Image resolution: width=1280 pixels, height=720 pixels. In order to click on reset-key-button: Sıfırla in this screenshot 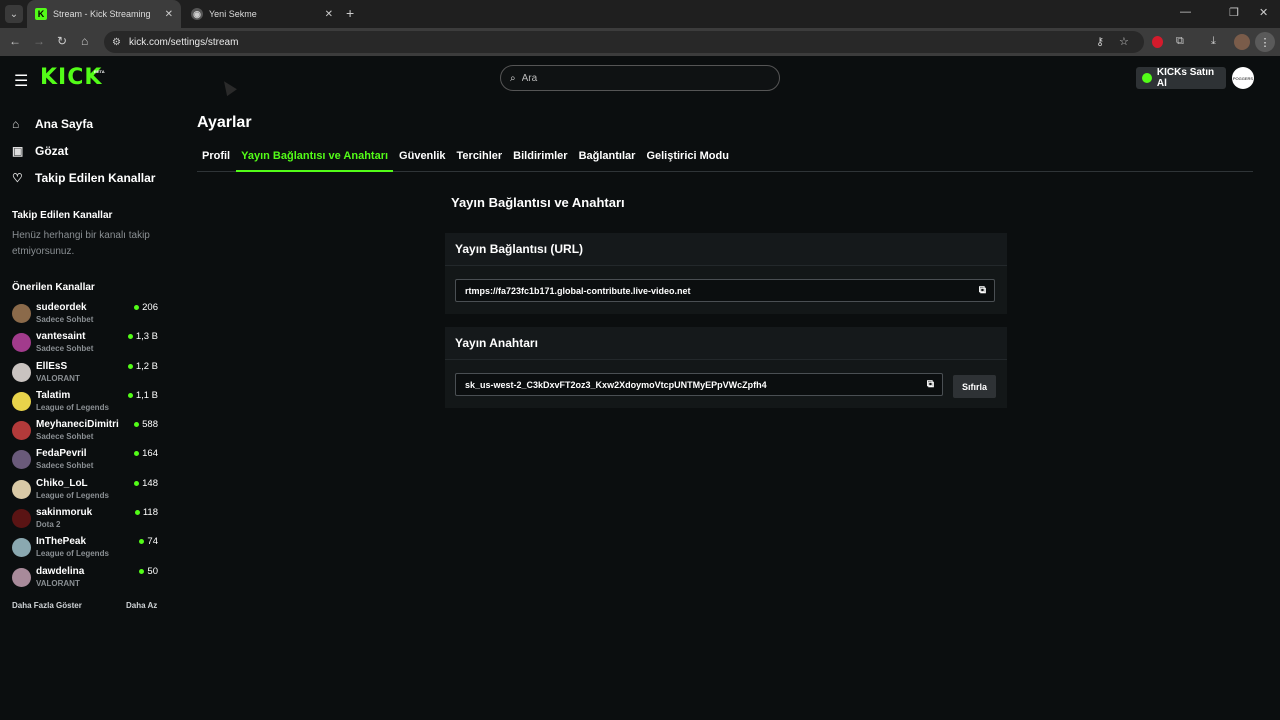, I will do `click(974, 386)`.